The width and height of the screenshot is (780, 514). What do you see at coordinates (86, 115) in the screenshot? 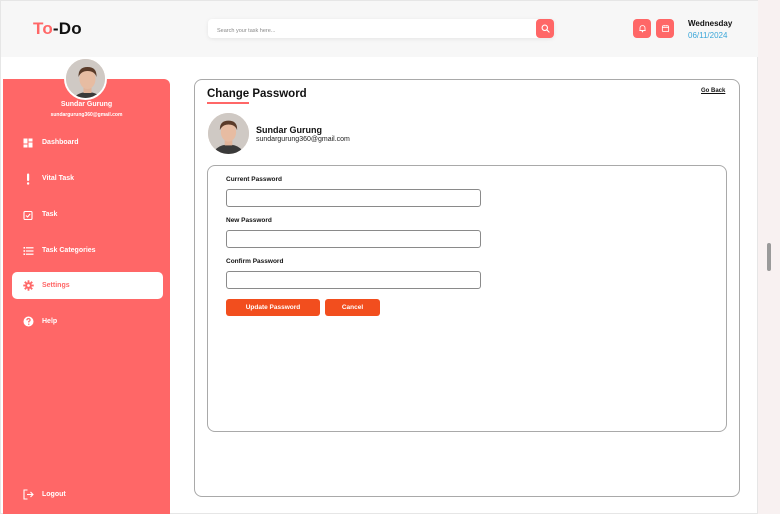
I see `sidebar-user-email: sundargurung360@gmail.com` at bounding box center [86, 115].